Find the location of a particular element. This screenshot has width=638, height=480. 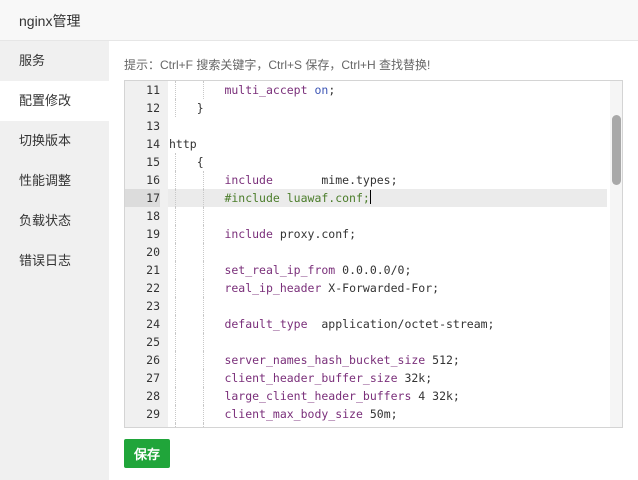

line-number: 20 is located at coordinates (153, 252).